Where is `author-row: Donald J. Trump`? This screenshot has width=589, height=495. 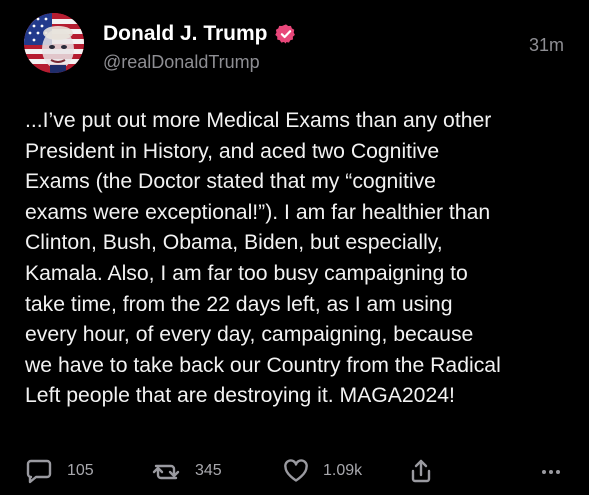
author-row: Donald J. Trump is located at coordinates (200, 34).